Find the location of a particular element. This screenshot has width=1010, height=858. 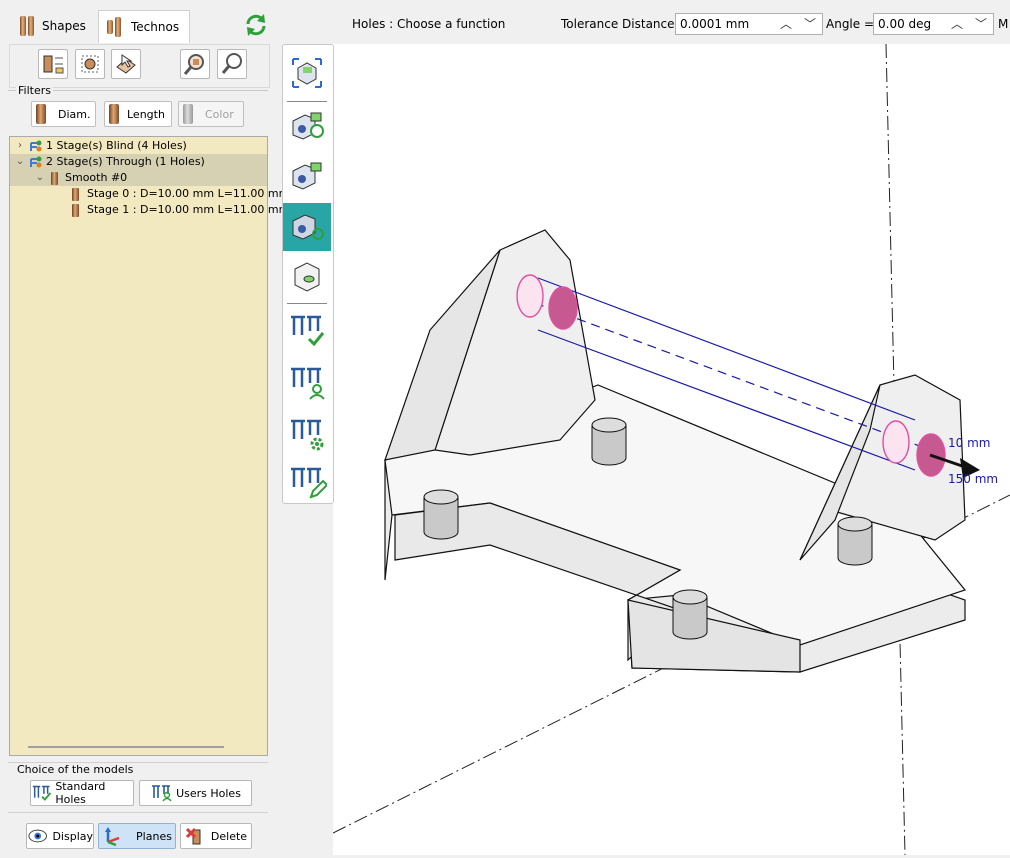

select-holes-icon is located at coordinates (53, 64).